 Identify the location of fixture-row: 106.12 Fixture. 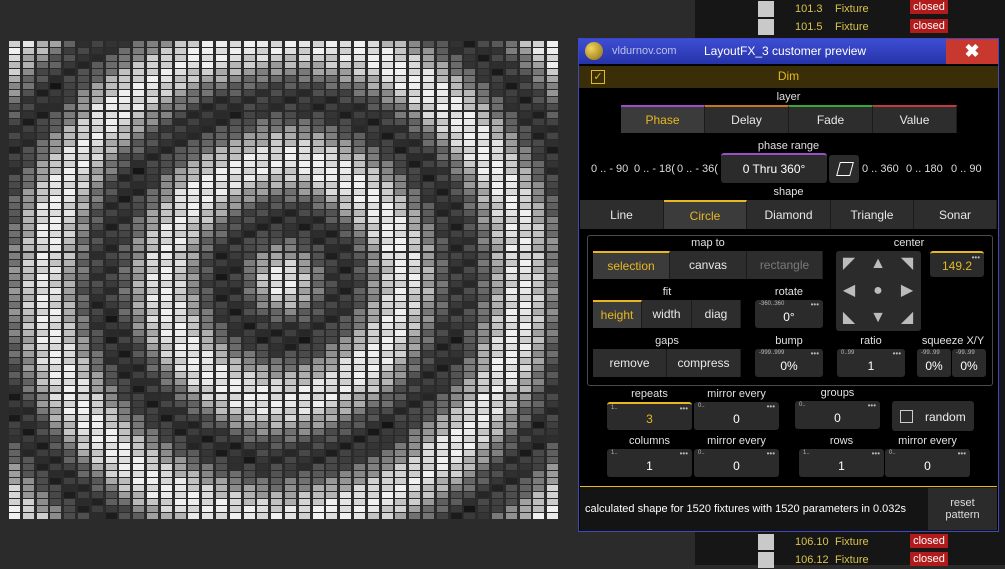
(835, 560).